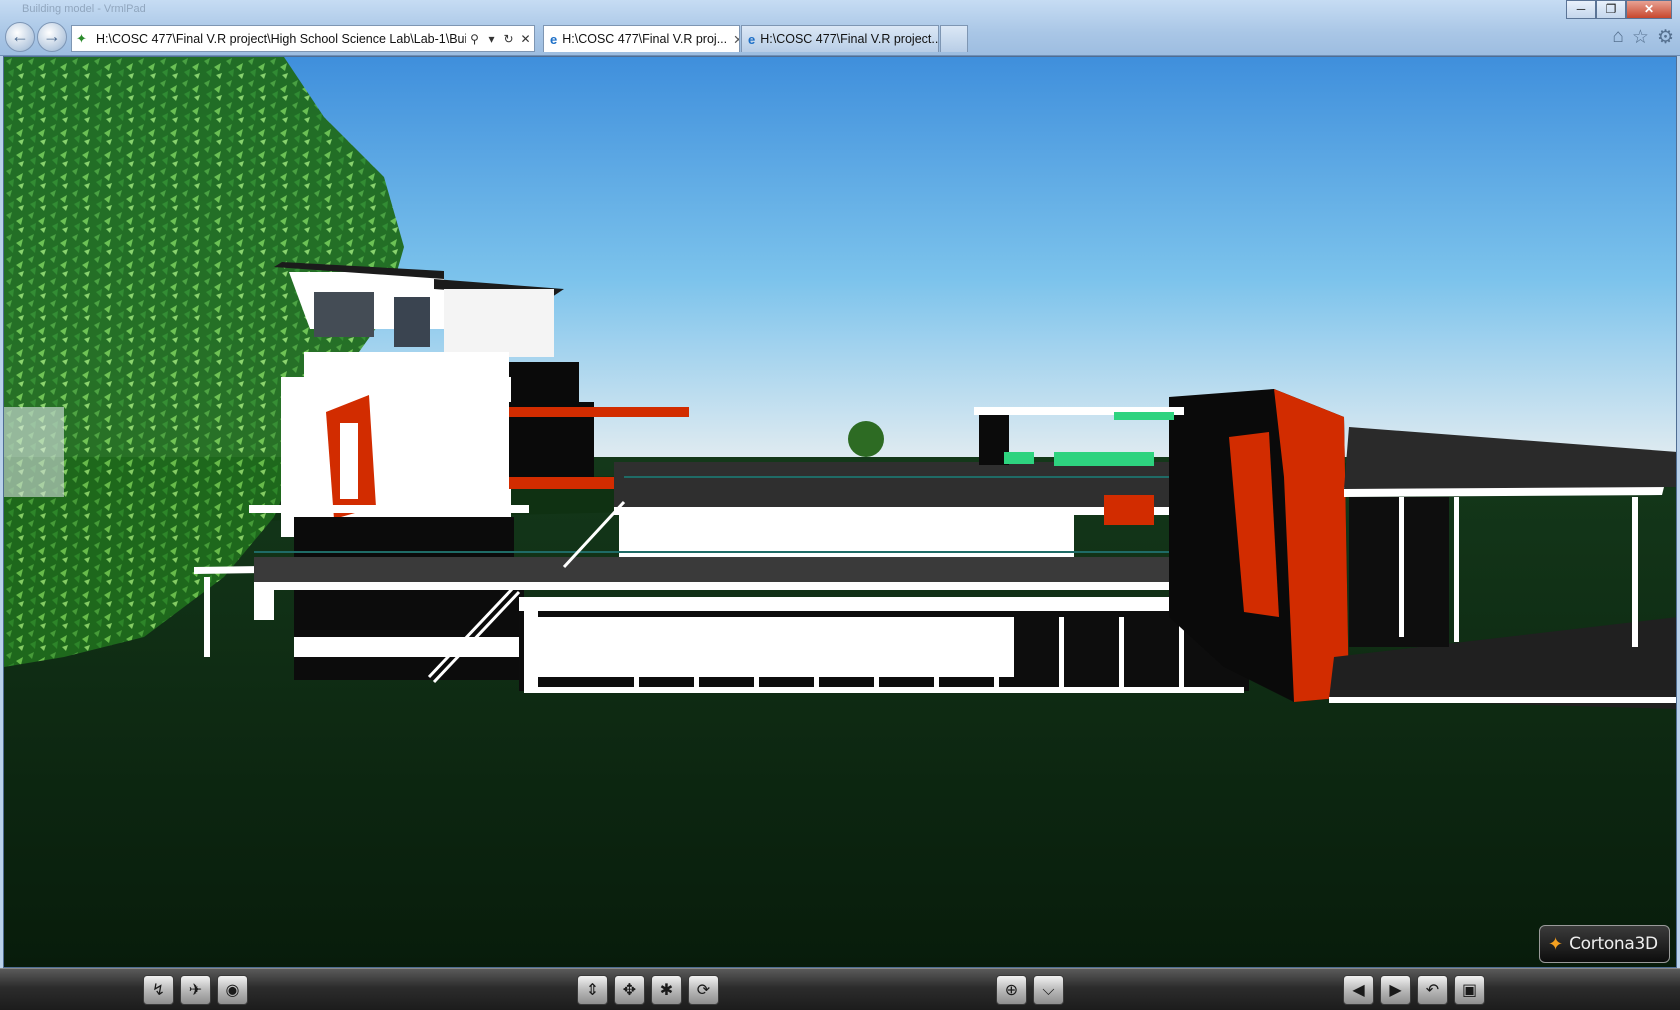 The height and width of the screenshot is (1010, 1680). I want to click on plan-icon: ⇕, so click(592, 990).